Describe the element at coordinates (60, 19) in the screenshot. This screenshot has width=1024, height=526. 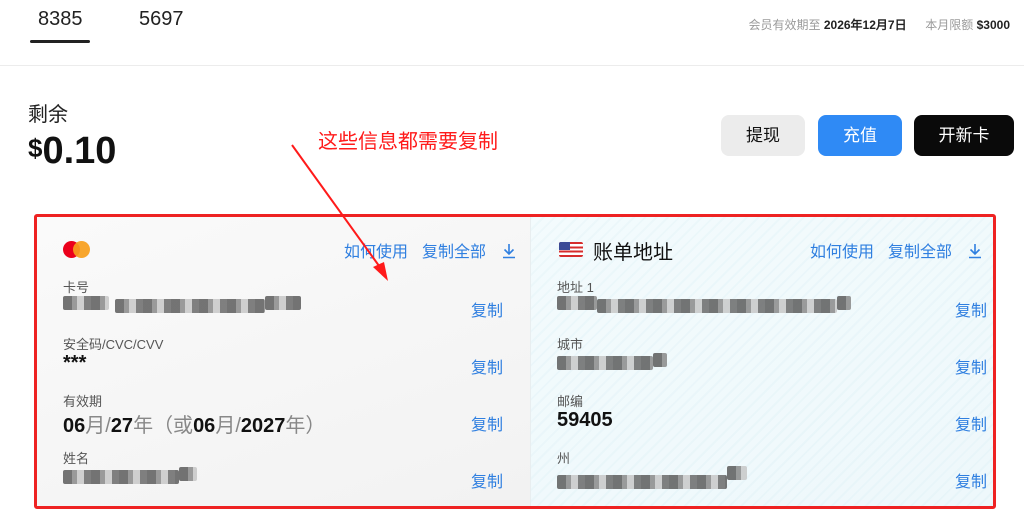
I see `tab-card-8385: 8385` at that location.